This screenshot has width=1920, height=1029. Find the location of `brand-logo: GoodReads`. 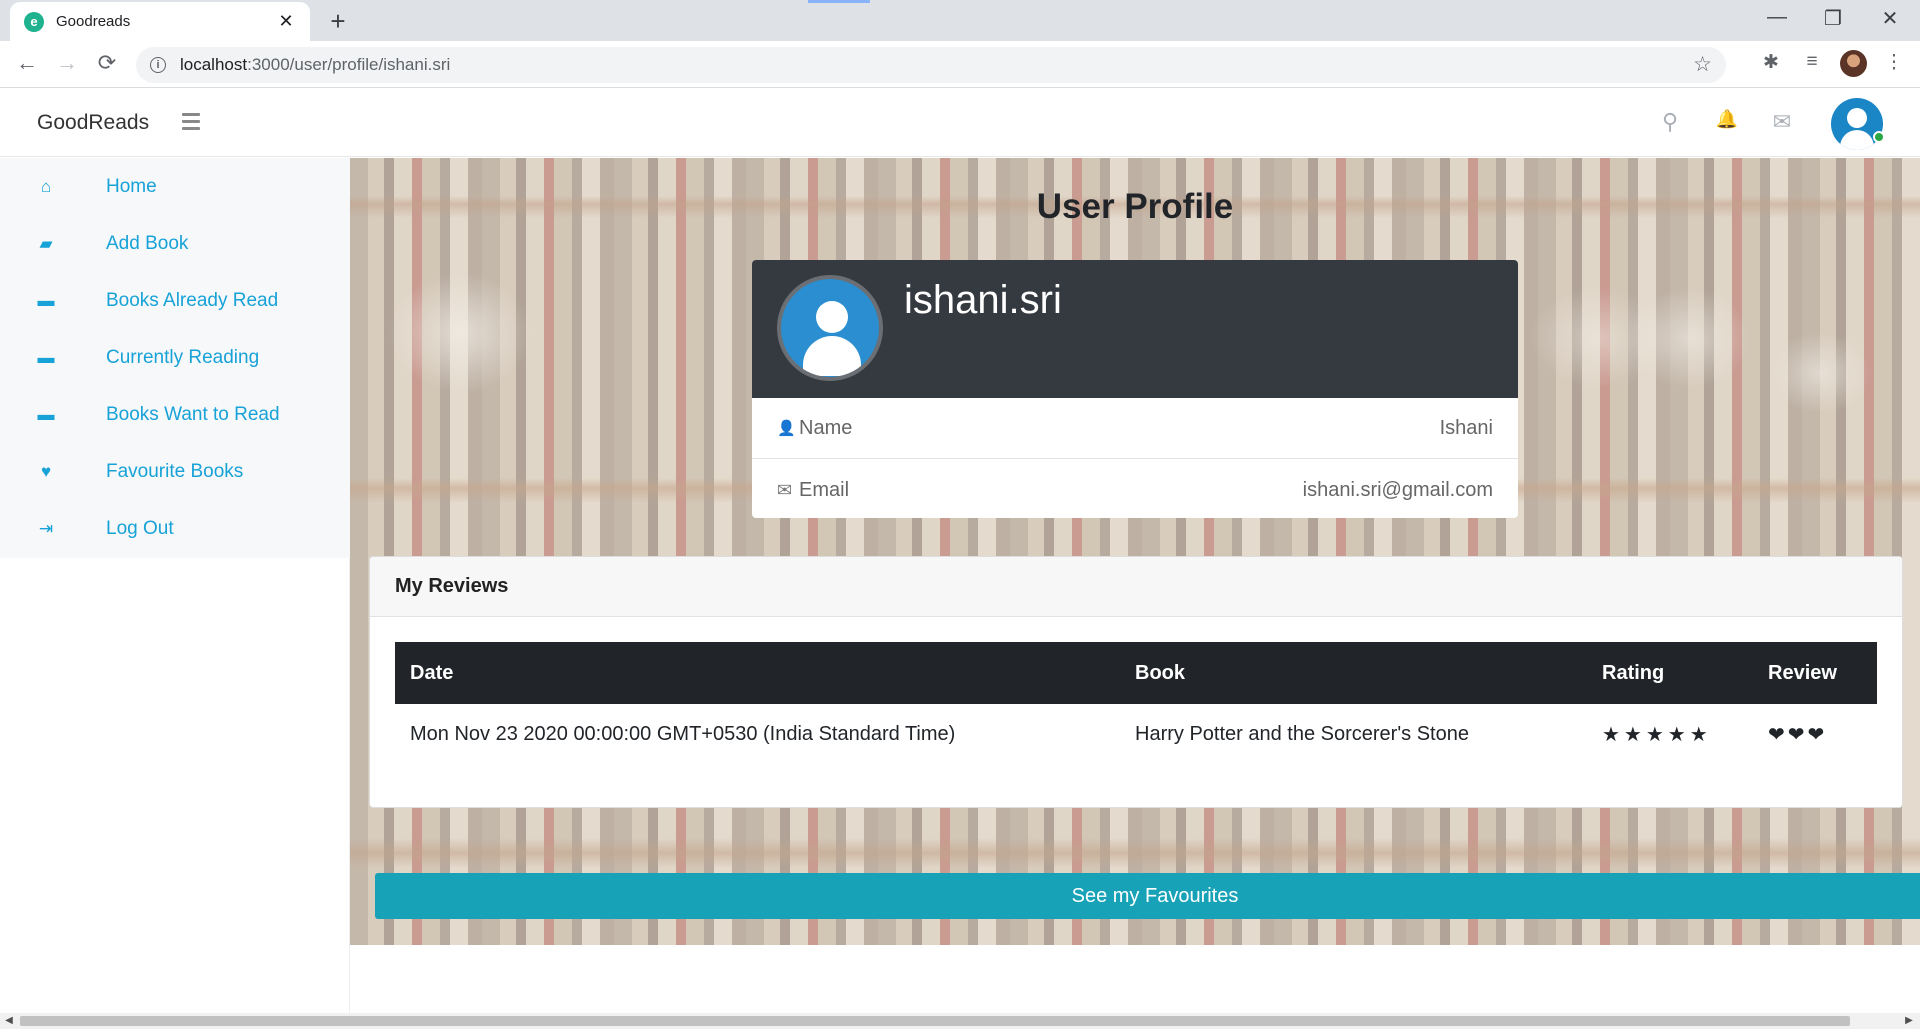

brand-logo: GoodReads is located at coordinates (93, 123).